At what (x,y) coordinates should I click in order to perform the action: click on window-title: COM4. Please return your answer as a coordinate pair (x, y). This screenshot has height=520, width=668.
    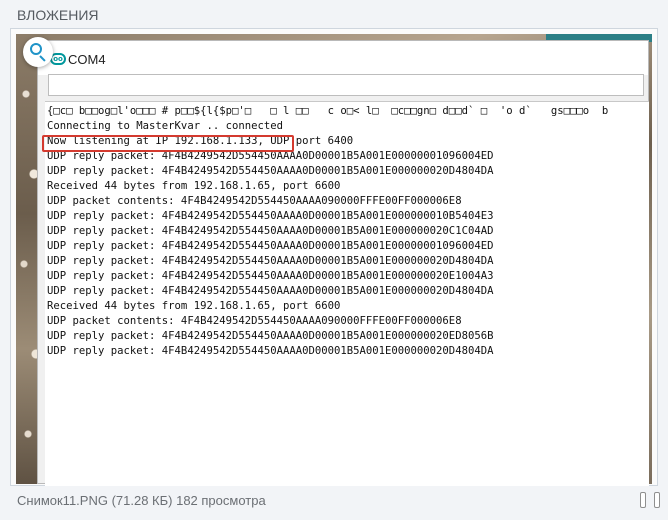
    Looking at the image, I should click on (87, 59).